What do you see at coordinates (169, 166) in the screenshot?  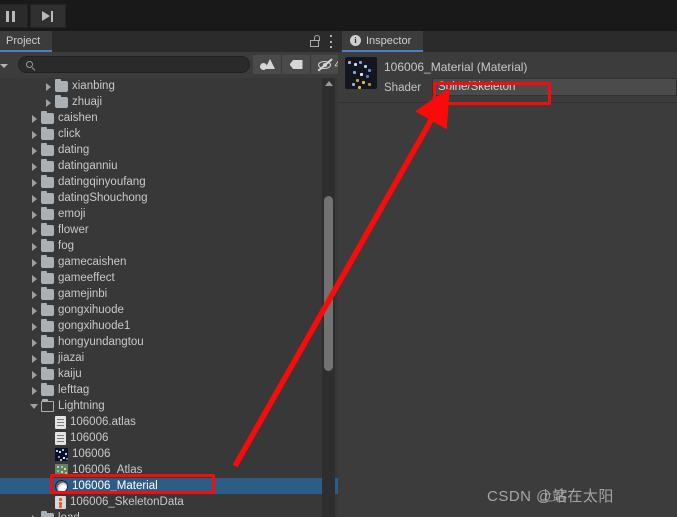 I see `tree-row: datinganniu` at bounding box center [169, 166].